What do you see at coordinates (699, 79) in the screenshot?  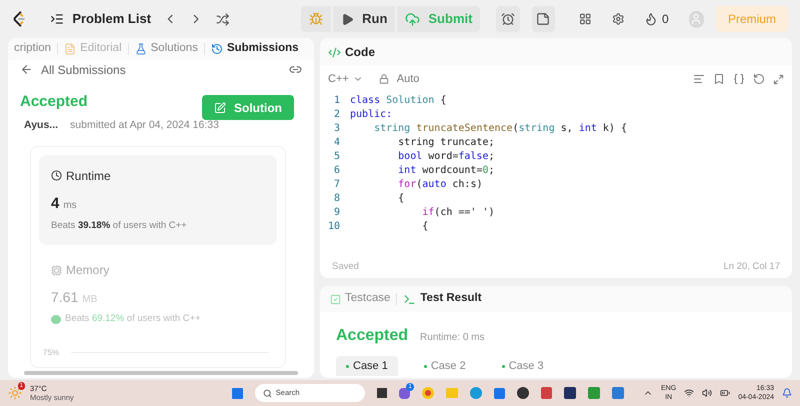 I see `format-icon` at bounding box center [699, 79].